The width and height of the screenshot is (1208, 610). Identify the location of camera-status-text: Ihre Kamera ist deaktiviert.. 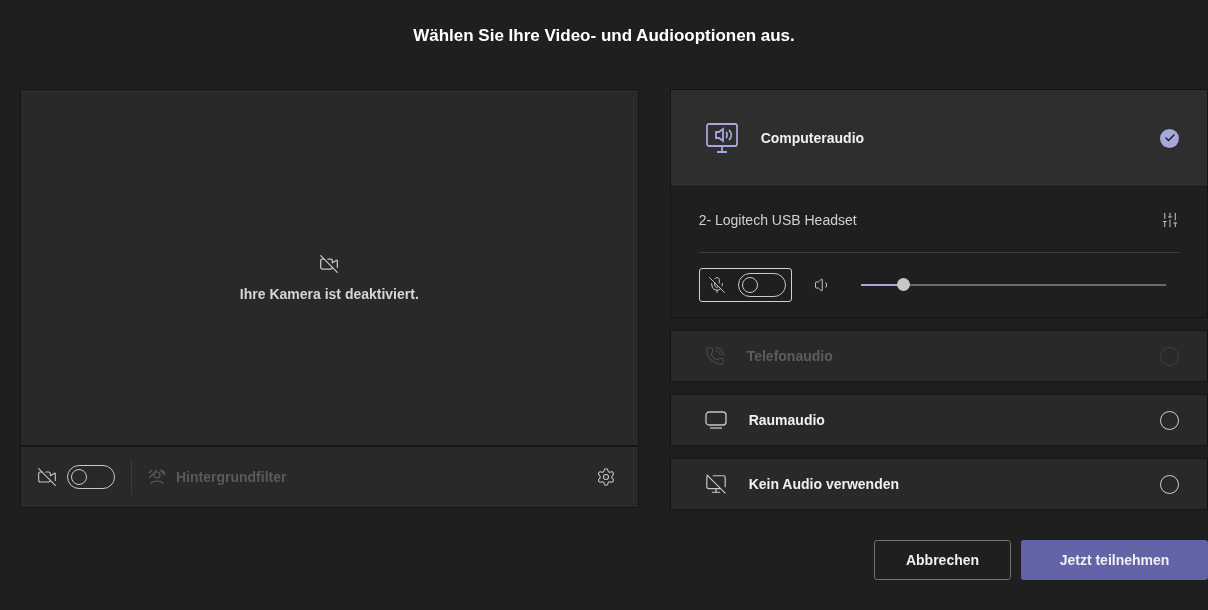
(329, 293).